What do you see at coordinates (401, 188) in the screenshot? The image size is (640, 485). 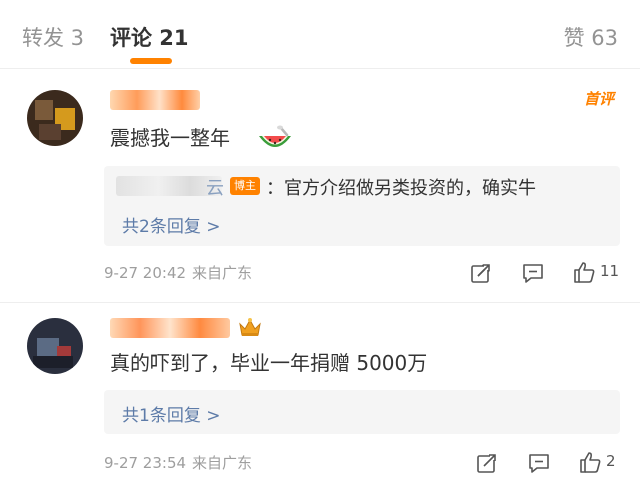 I see `reply-text: ：官方介绍做另类投资的，确实牛` at bounding box center [401, 188].